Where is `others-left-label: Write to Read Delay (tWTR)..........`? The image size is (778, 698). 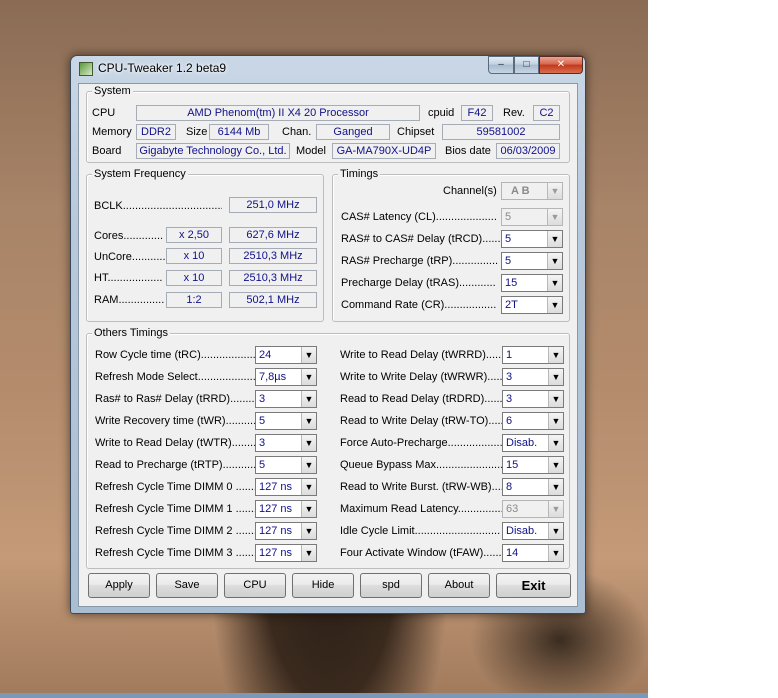 others-left-label: Write to Read Delay (tWTR).......... is located at coordinates (175, 443).